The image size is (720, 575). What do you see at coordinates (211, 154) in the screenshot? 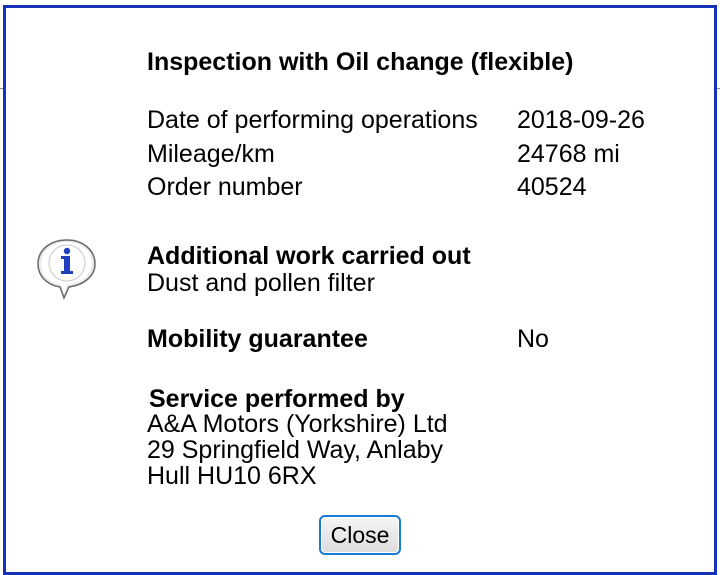
I see `detail-label: Mileage/km` at bounding box center [211, 154].